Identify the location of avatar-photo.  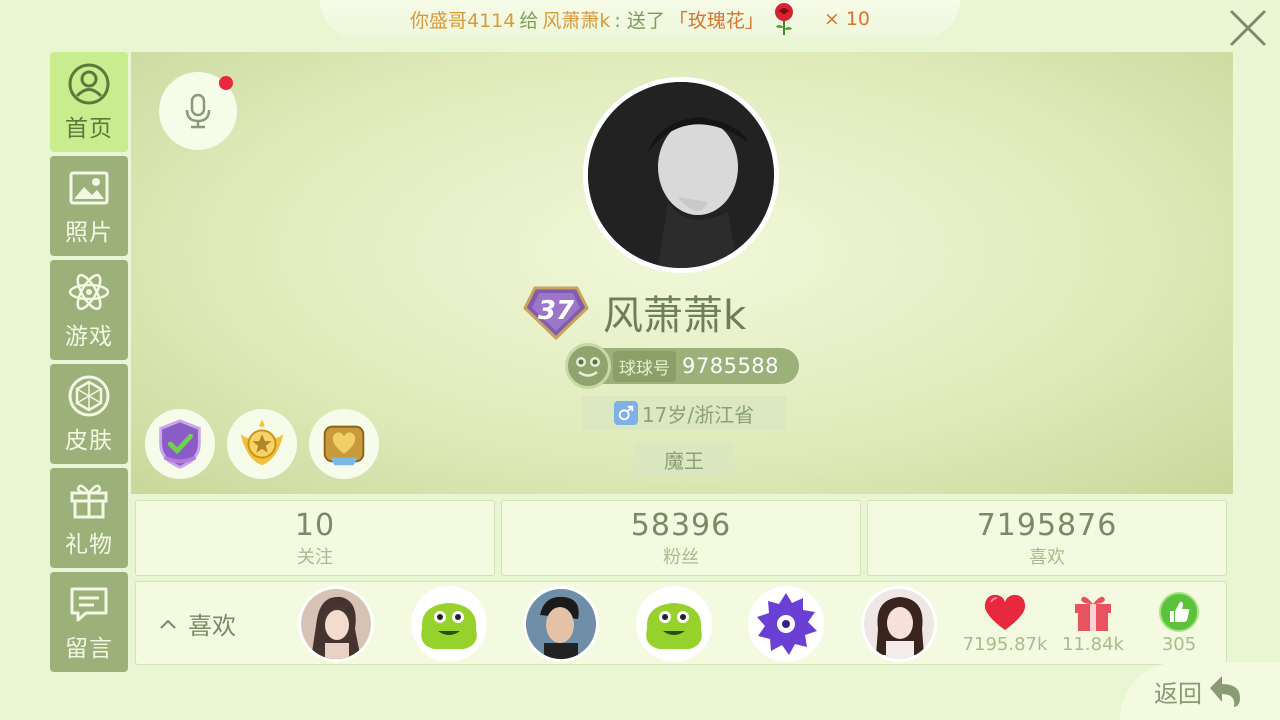
(681, 175).